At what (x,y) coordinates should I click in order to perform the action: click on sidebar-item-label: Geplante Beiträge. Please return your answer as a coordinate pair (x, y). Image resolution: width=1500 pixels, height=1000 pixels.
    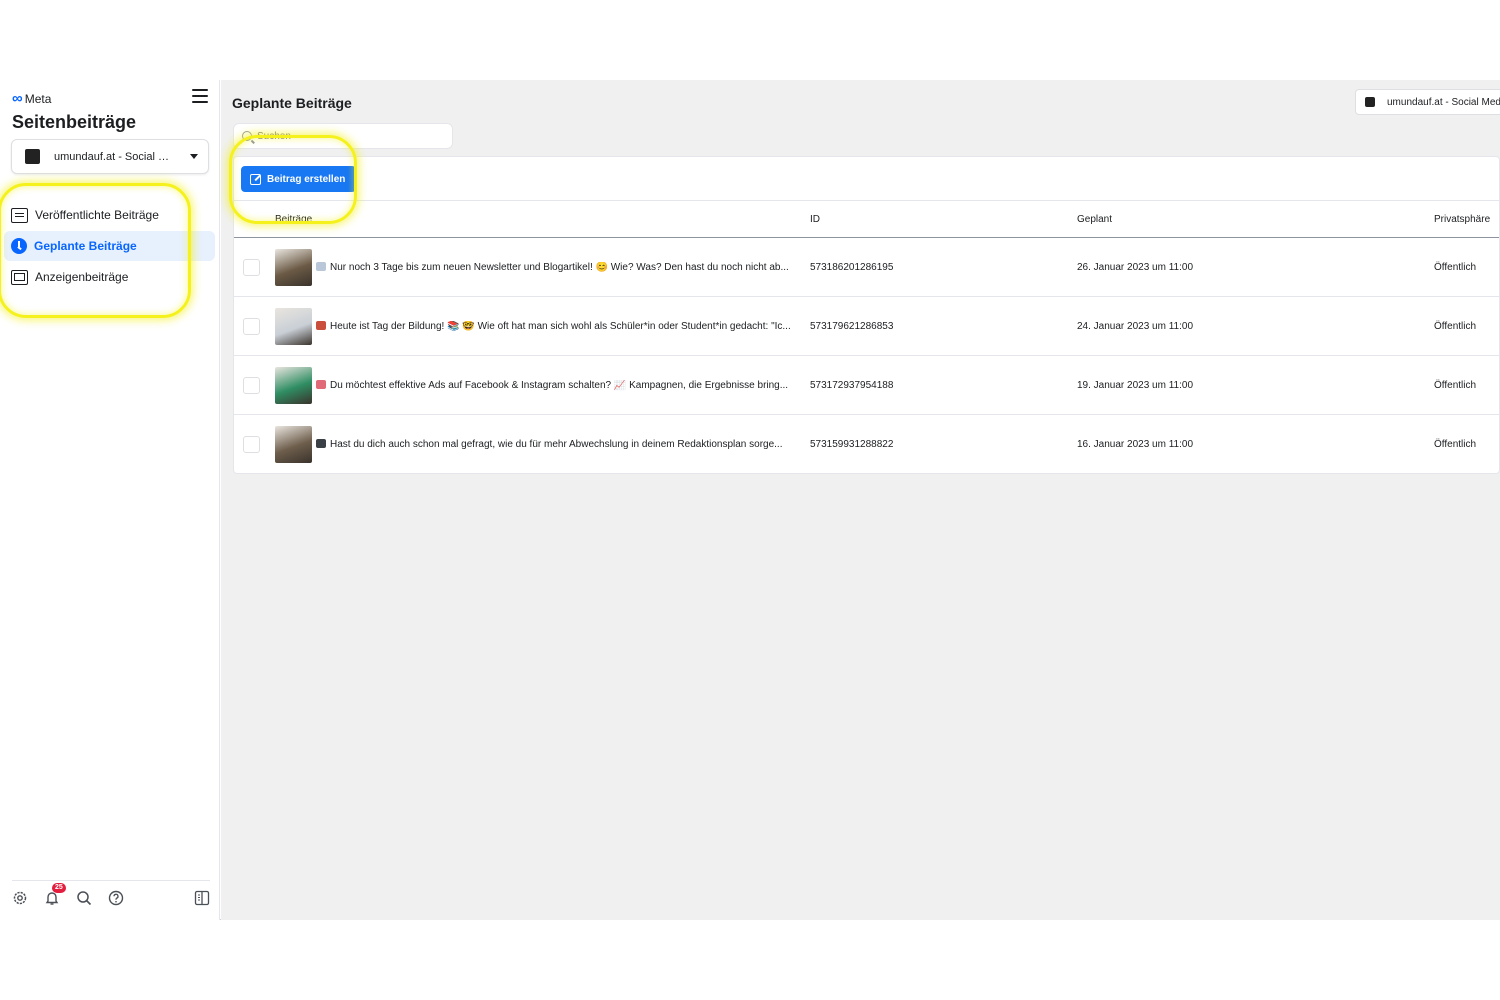
    Looking at the image, I should click on (85, 246).